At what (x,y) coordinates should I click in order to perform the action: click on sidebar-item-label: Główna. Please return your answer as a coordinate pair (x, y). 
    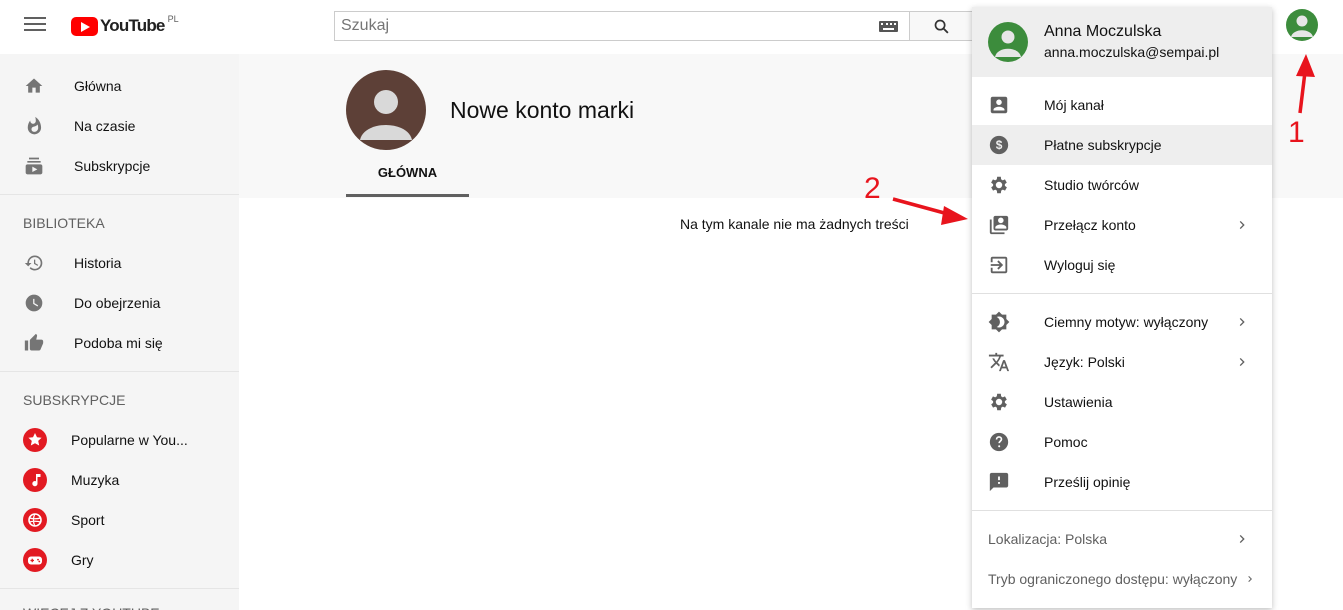
    Looking at the image, I should click on (98, 86).